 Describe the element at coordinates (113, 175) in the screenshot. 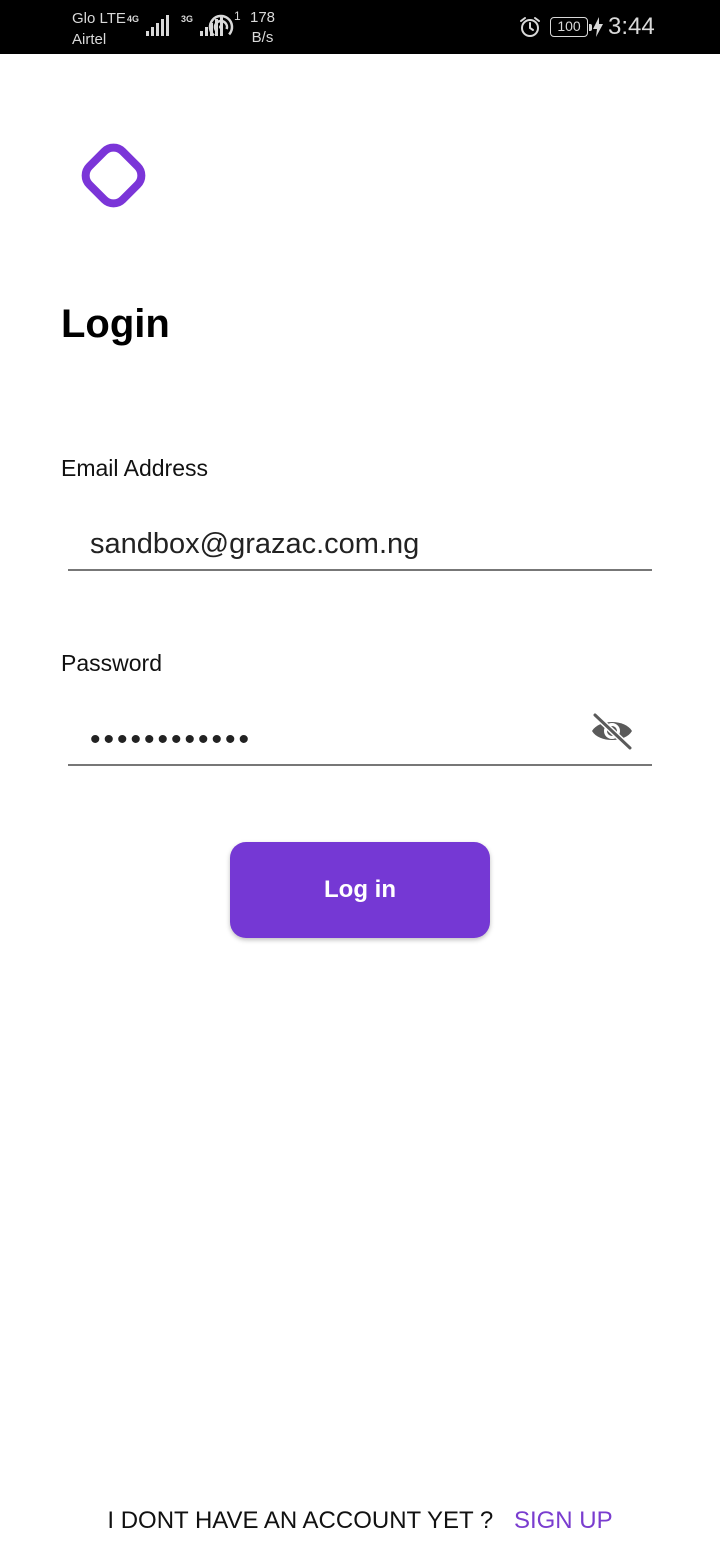

I see `app-logo-icon` at that location.